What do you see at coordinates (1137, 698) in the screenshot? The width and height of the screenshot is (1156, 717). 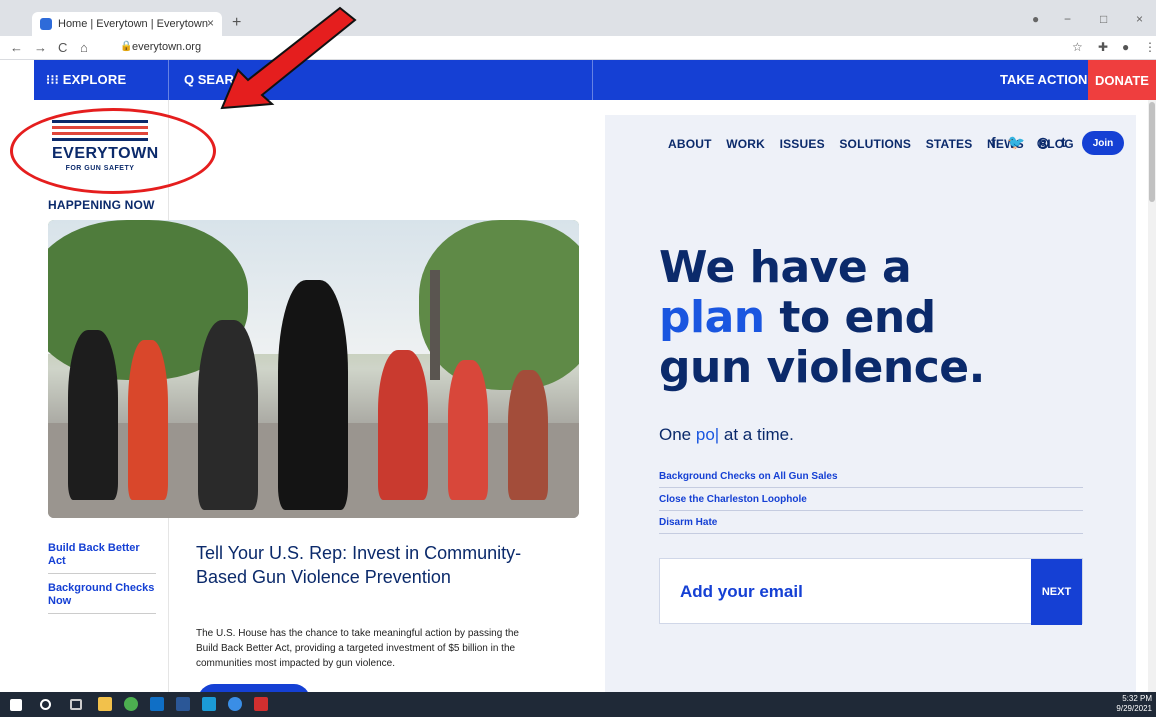 I see `clock-time: 5:32 PM` at bounding box center [1137, 698].